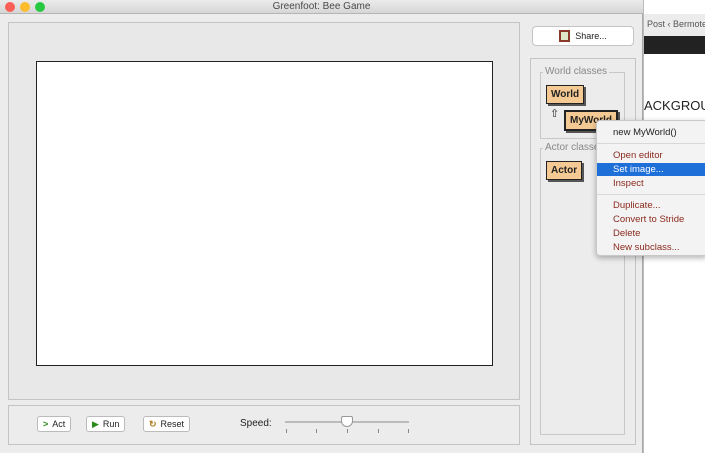 The width and height of the screenshot is (705, 453). What do you see at coordinates (565, 36) in the screenshot?
I see `easel-icon` at bounding box center [565, 36].